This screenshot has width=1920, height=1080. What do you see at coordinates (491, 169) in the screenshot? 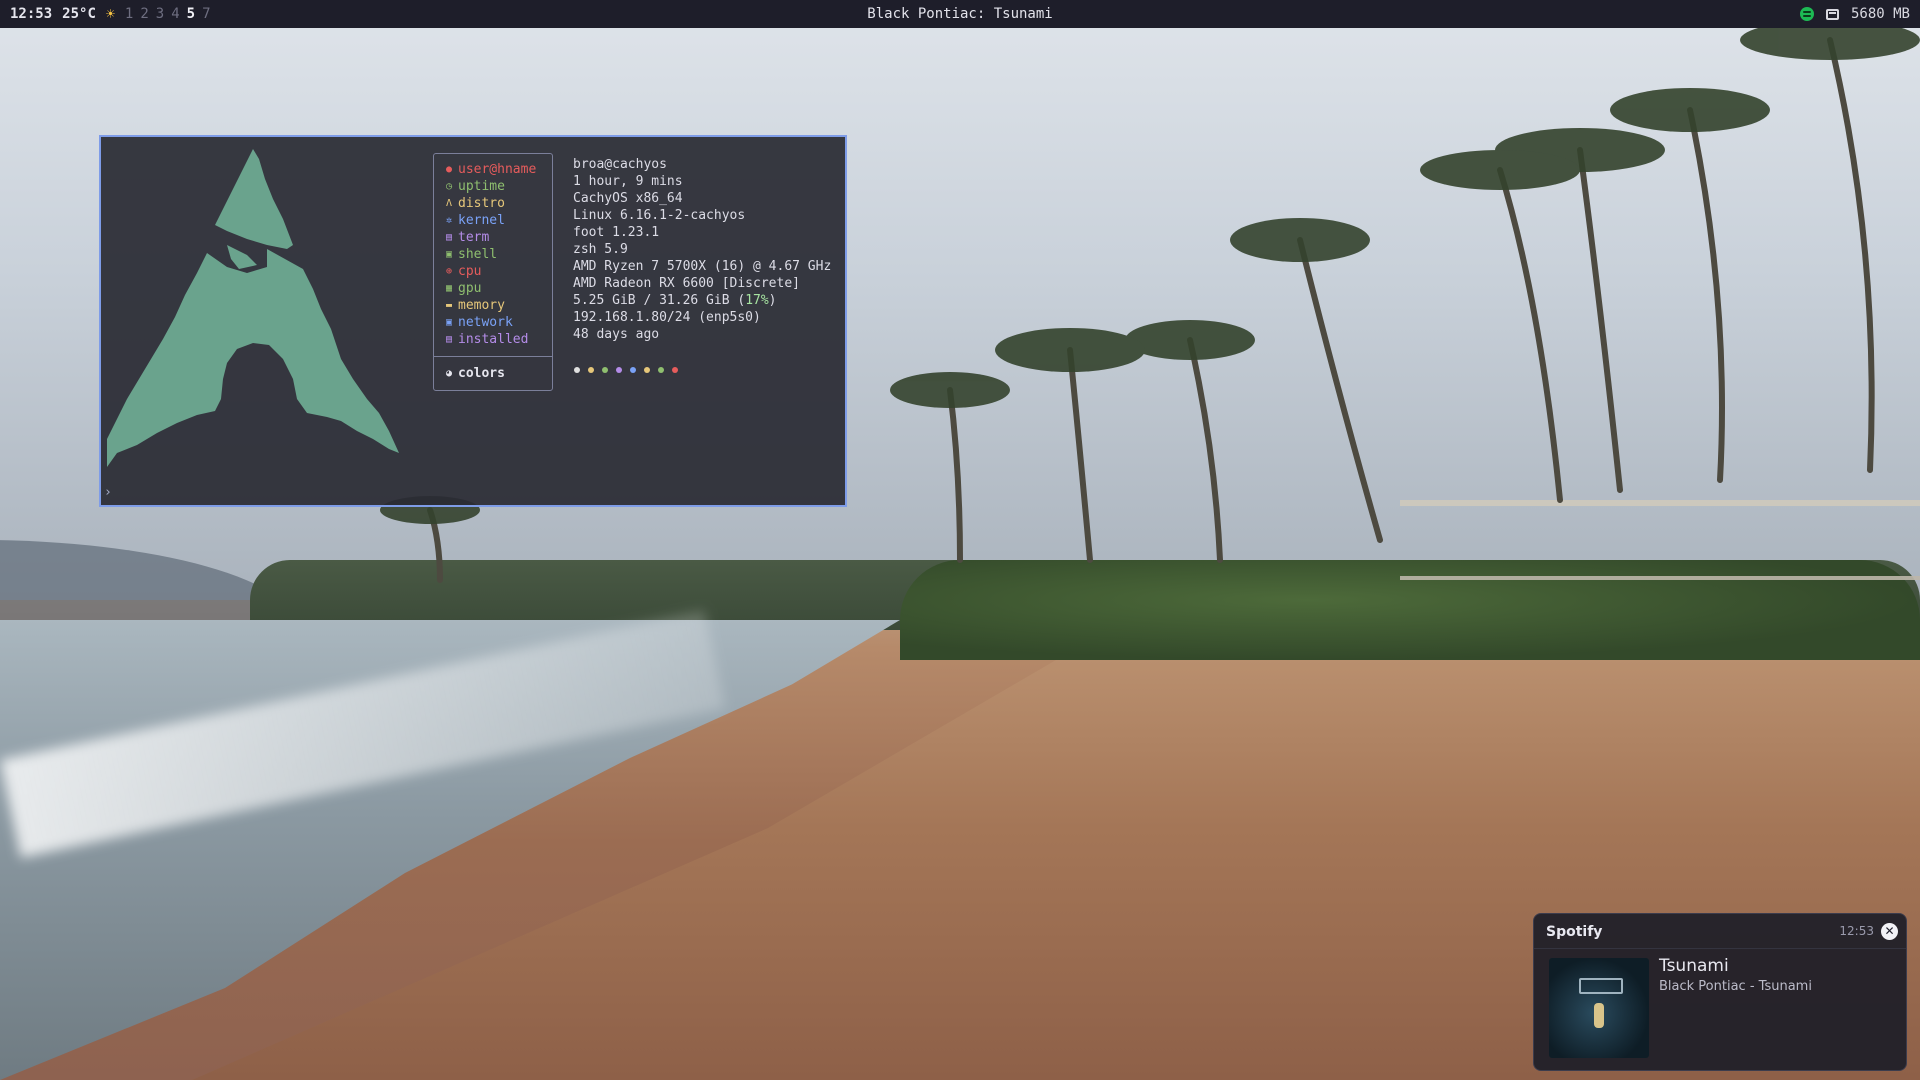
I see `key-user: ● user@hname` at bounding box center [491, 169].